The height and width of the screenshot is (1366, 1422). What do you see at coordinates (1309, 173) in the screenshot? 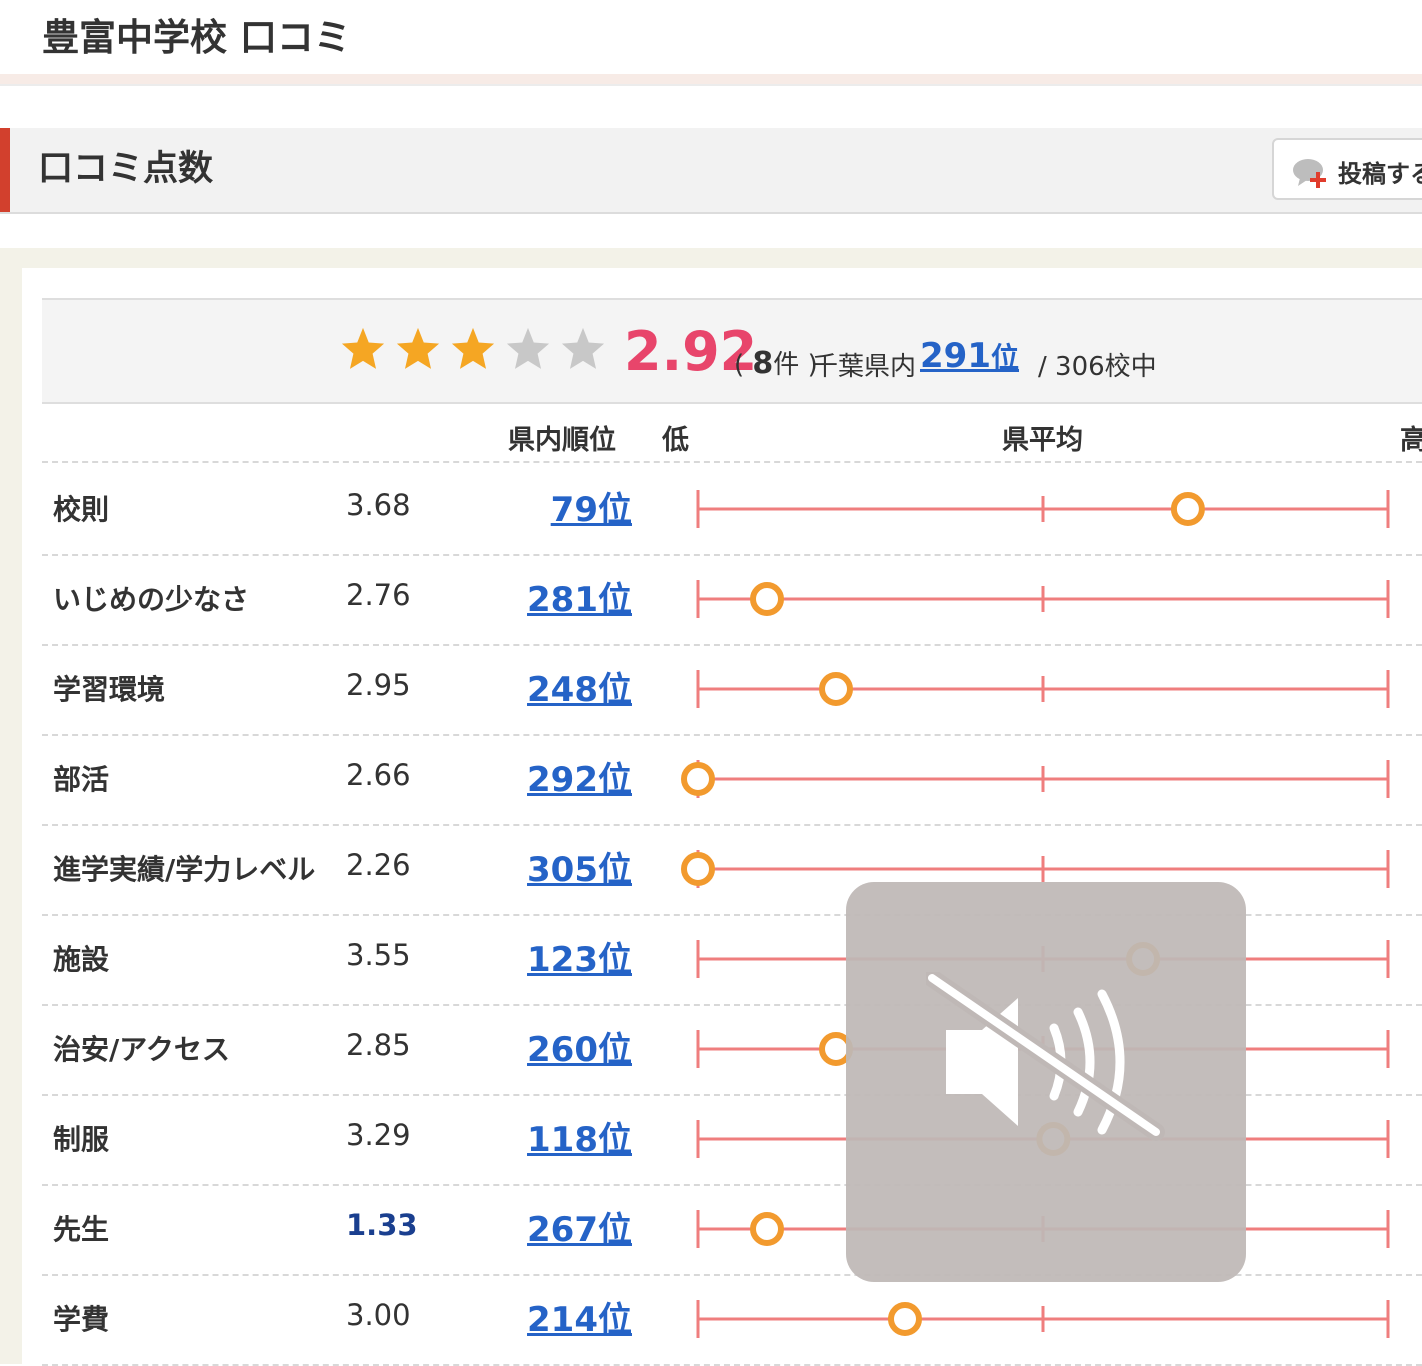
I see `comment-add-icon` at bounding box center [1309, 173].